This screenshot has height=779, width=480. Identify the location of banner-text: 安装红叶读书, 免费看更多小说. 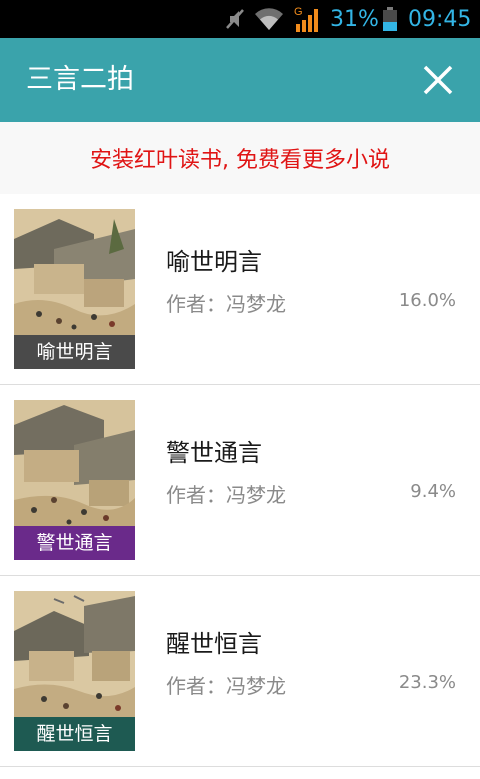
(240, 160).